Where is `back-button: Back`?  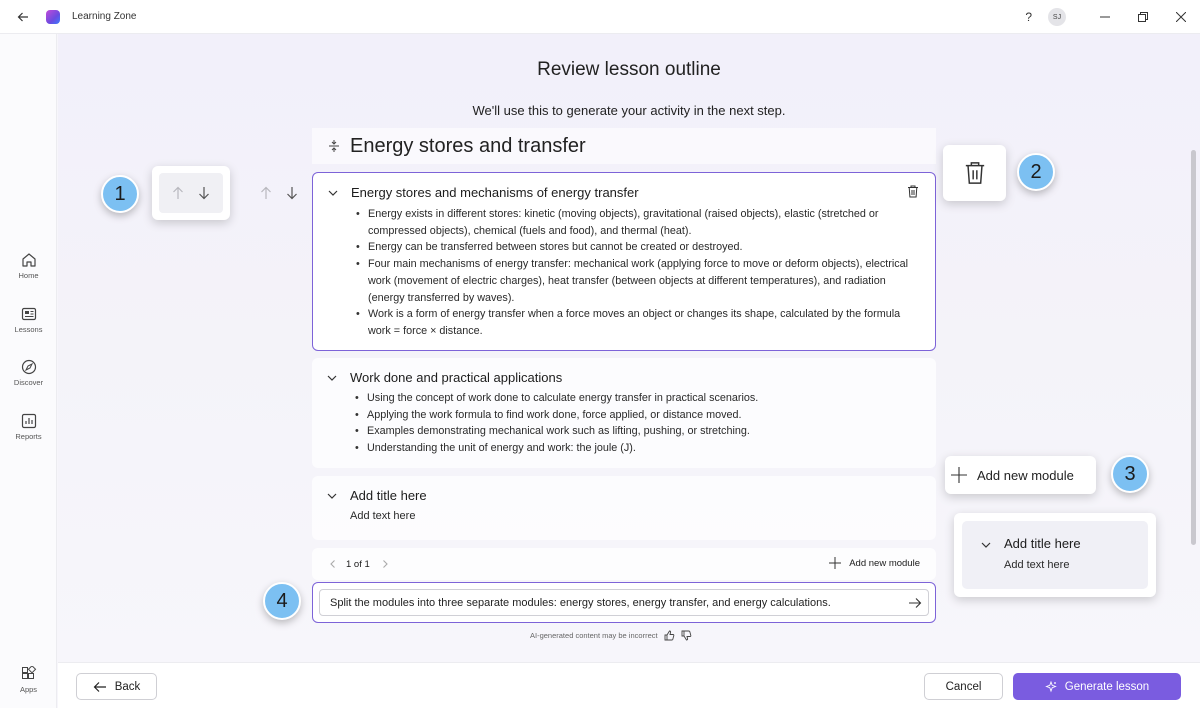
back-button: Back is located at coordinates (116, 686).